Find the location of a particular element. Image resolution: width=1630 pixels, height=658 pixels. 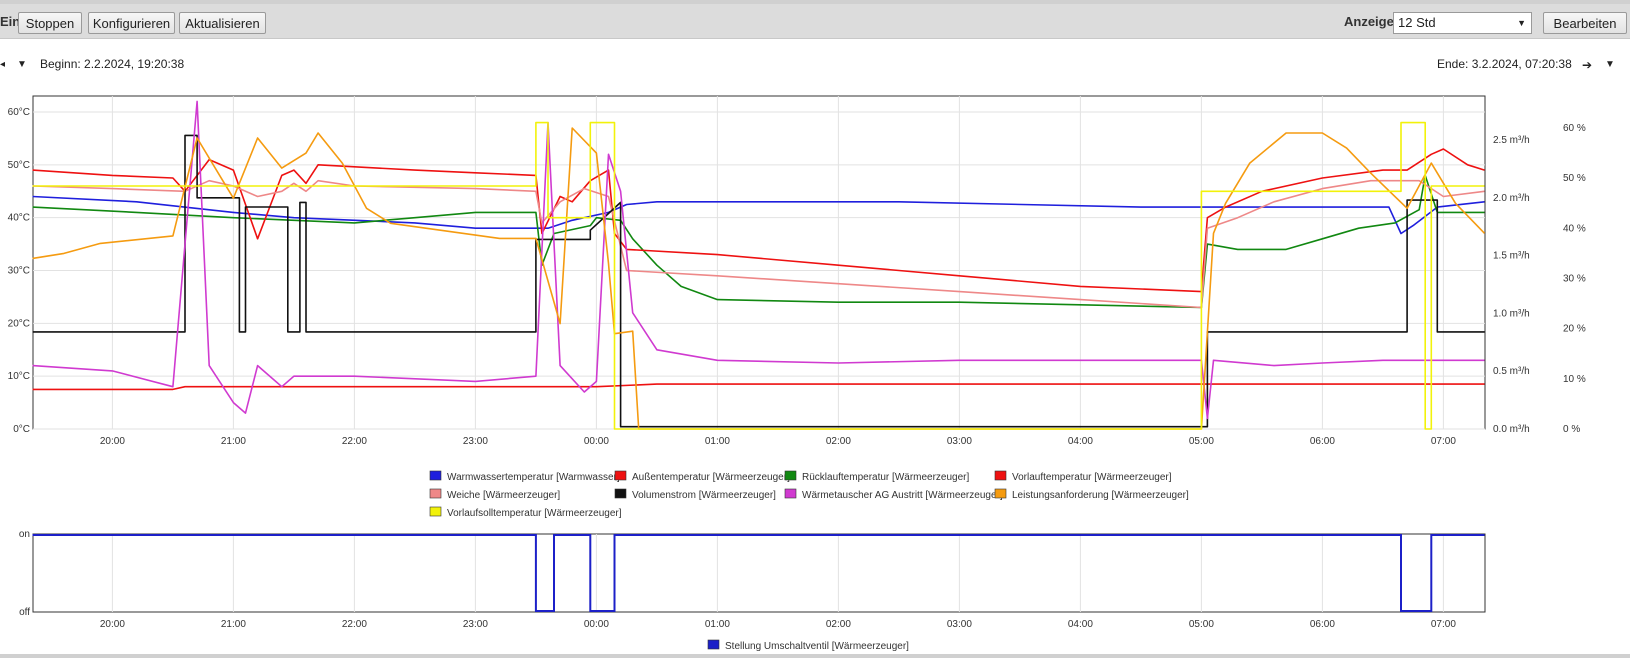

x-tick-label: 03:00 is located at coordinates (959, 441).